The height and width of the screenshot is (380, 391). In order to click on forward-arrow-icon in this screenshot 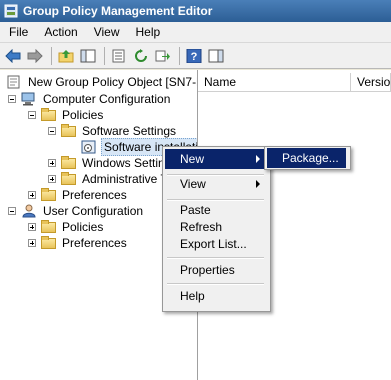, I will do `click(35, 55)`.